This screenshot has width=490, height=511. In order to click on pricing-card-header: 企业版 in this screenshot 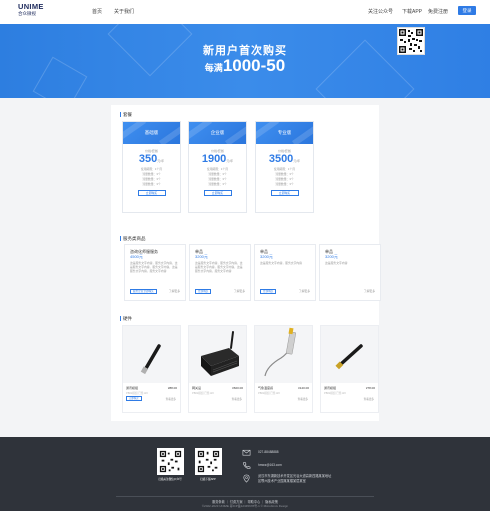, I will do `click(217, 133)`.